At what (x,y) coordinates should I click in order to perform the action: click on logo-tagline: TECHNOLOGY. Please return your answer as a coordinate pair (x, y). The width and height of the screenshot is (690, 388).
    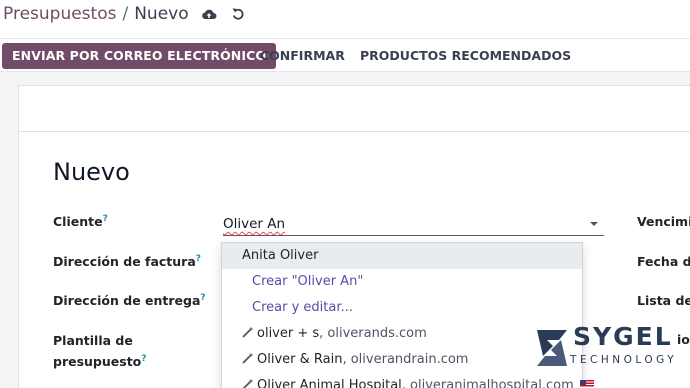
    Looking at the image, I should click on (624, 360).